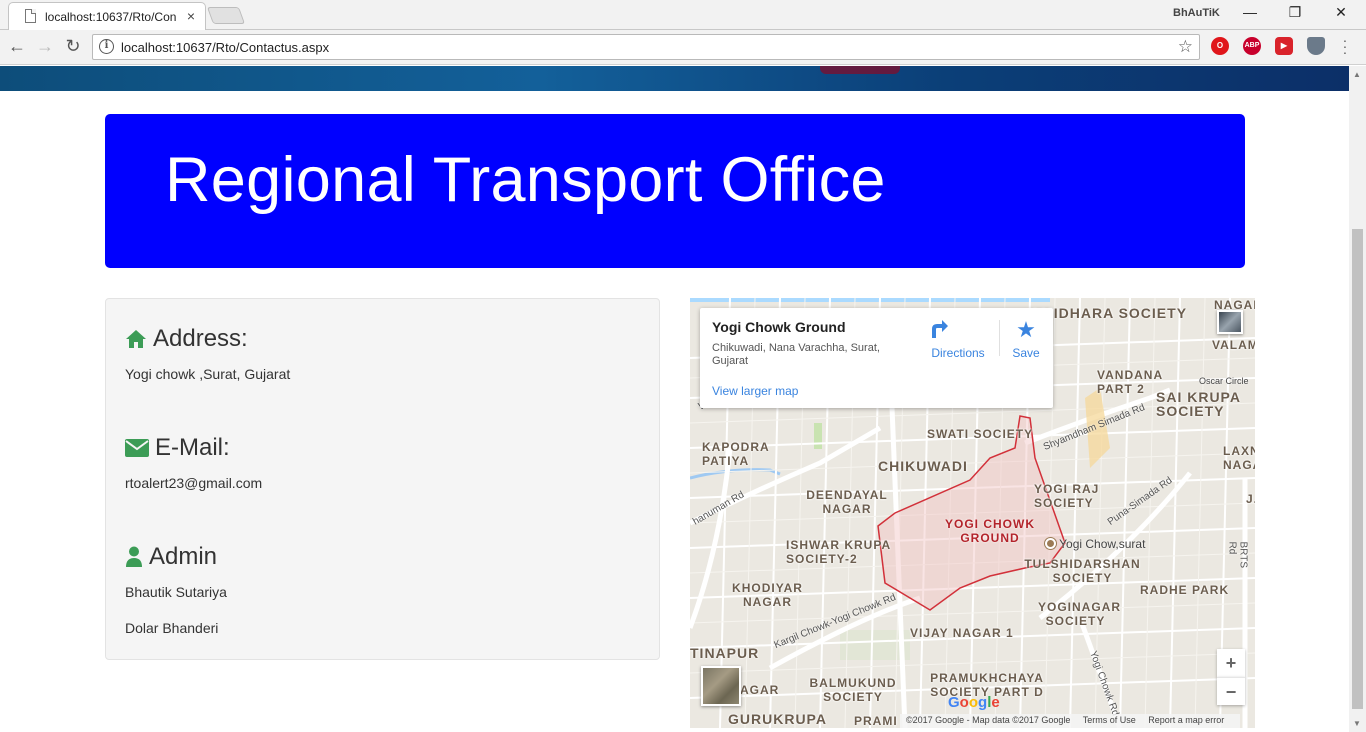  I want to click on profile-name: BhAuTiK, so click(1196, 13).